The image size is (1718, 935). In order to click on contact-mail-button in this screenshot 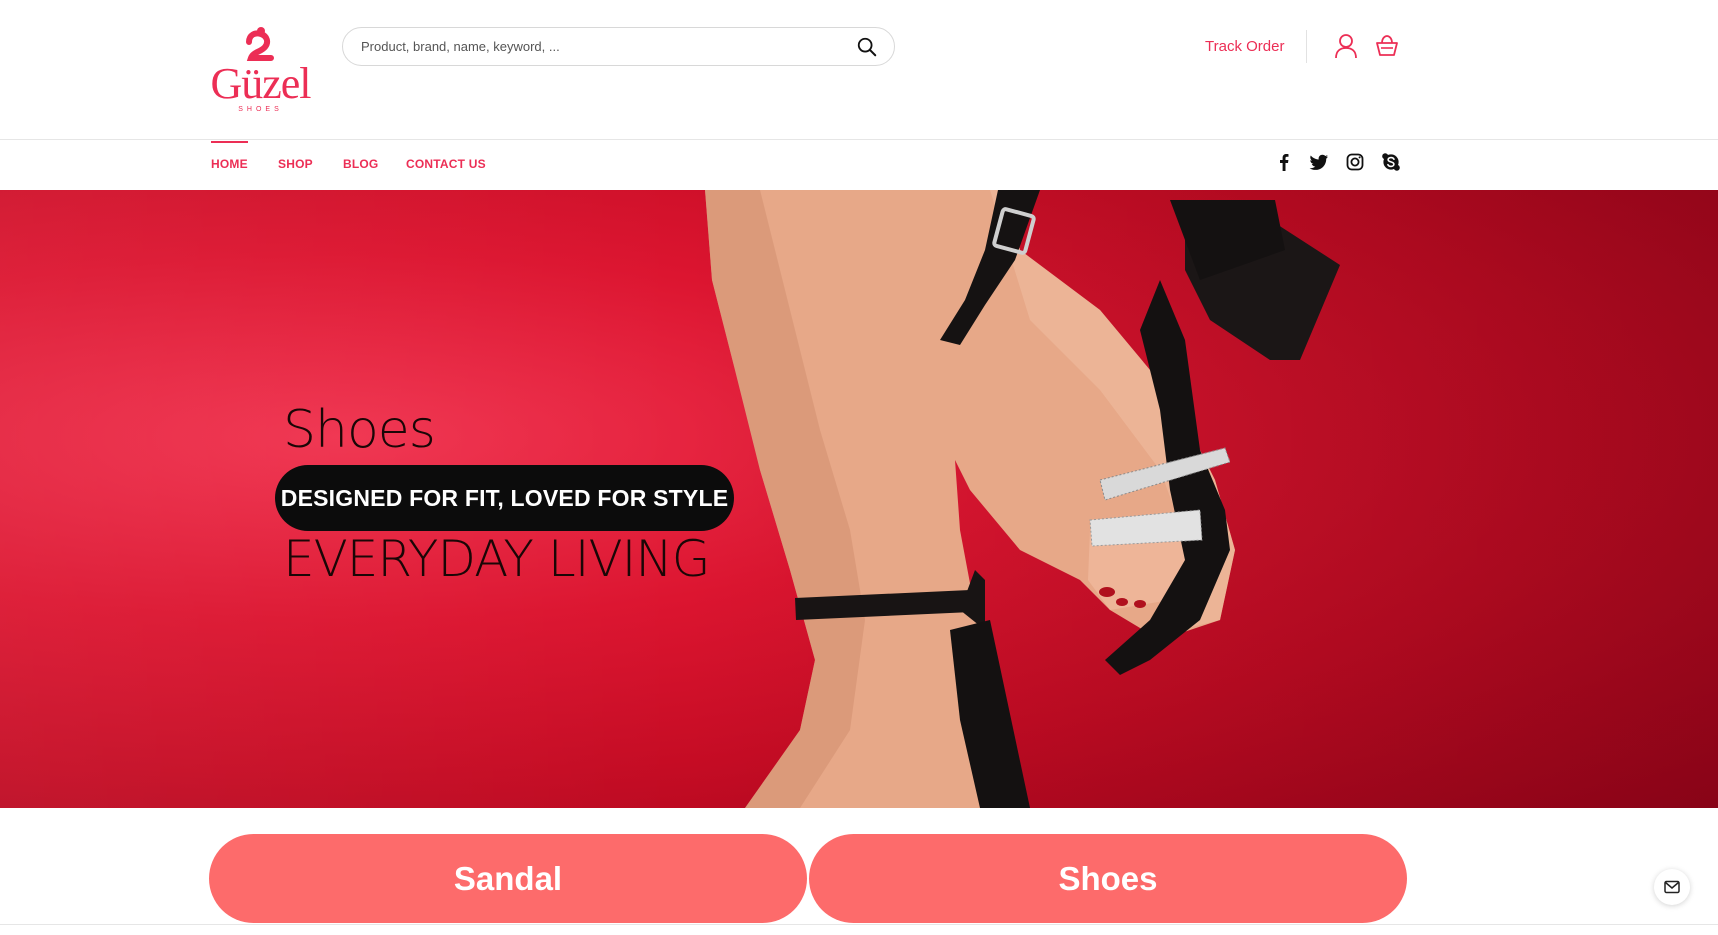, I will do `click(1672, 887)`.